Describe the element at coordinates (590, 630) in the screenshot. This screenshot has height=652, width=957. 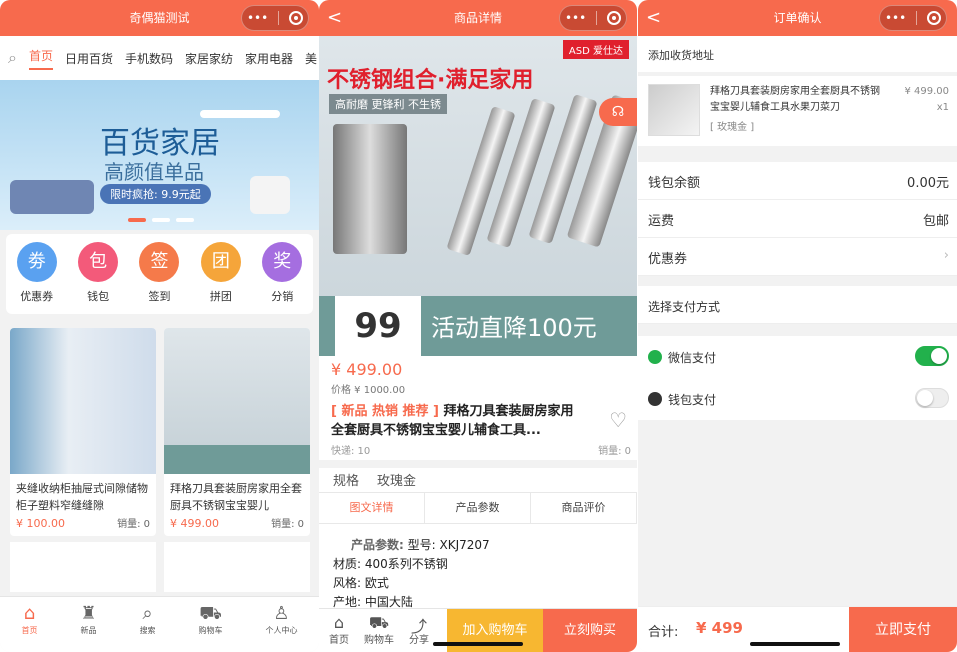
I see `buy-now-button: 立刻购买` at that location.